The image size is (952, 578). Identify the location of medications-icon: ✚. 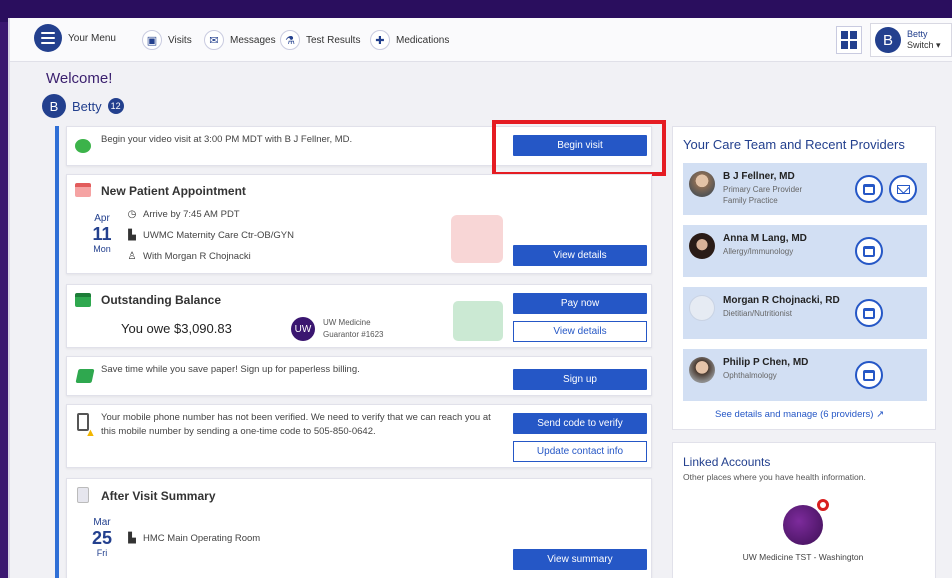
(380, 40).